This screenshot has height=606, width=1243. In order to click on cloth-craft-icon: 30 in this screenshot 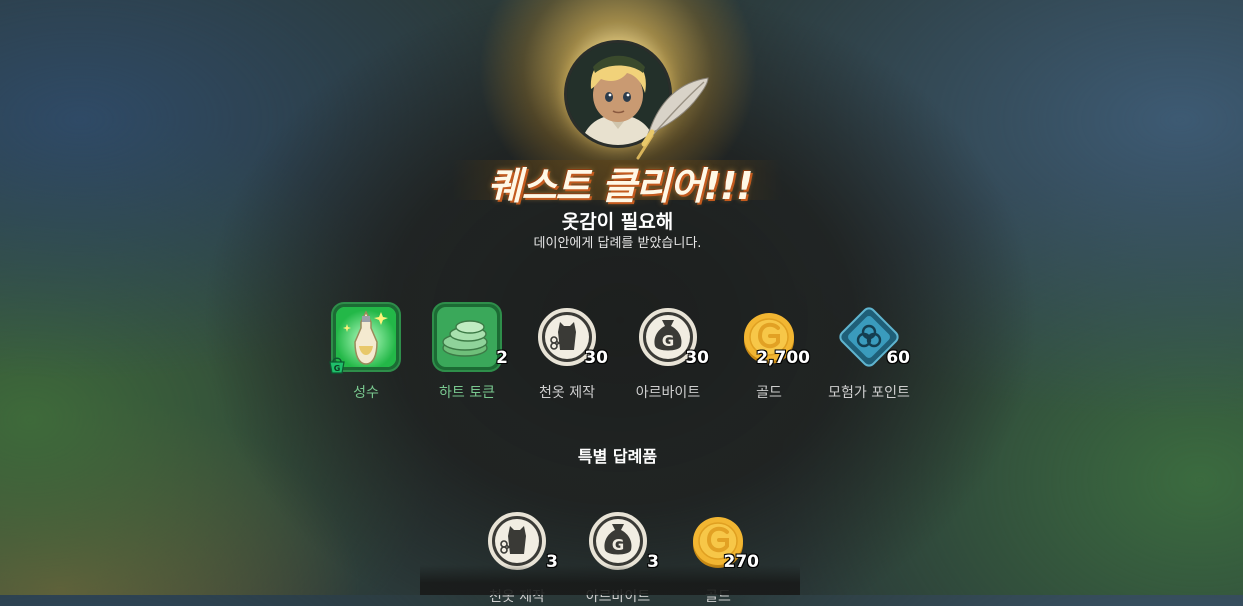, I will do `click(570, 337)`.